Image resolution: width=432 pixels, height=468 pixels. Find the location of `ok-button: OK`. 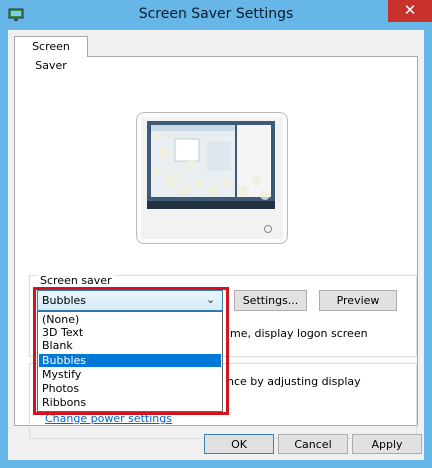

ok-button: OK is located at coordinates (239, 444).